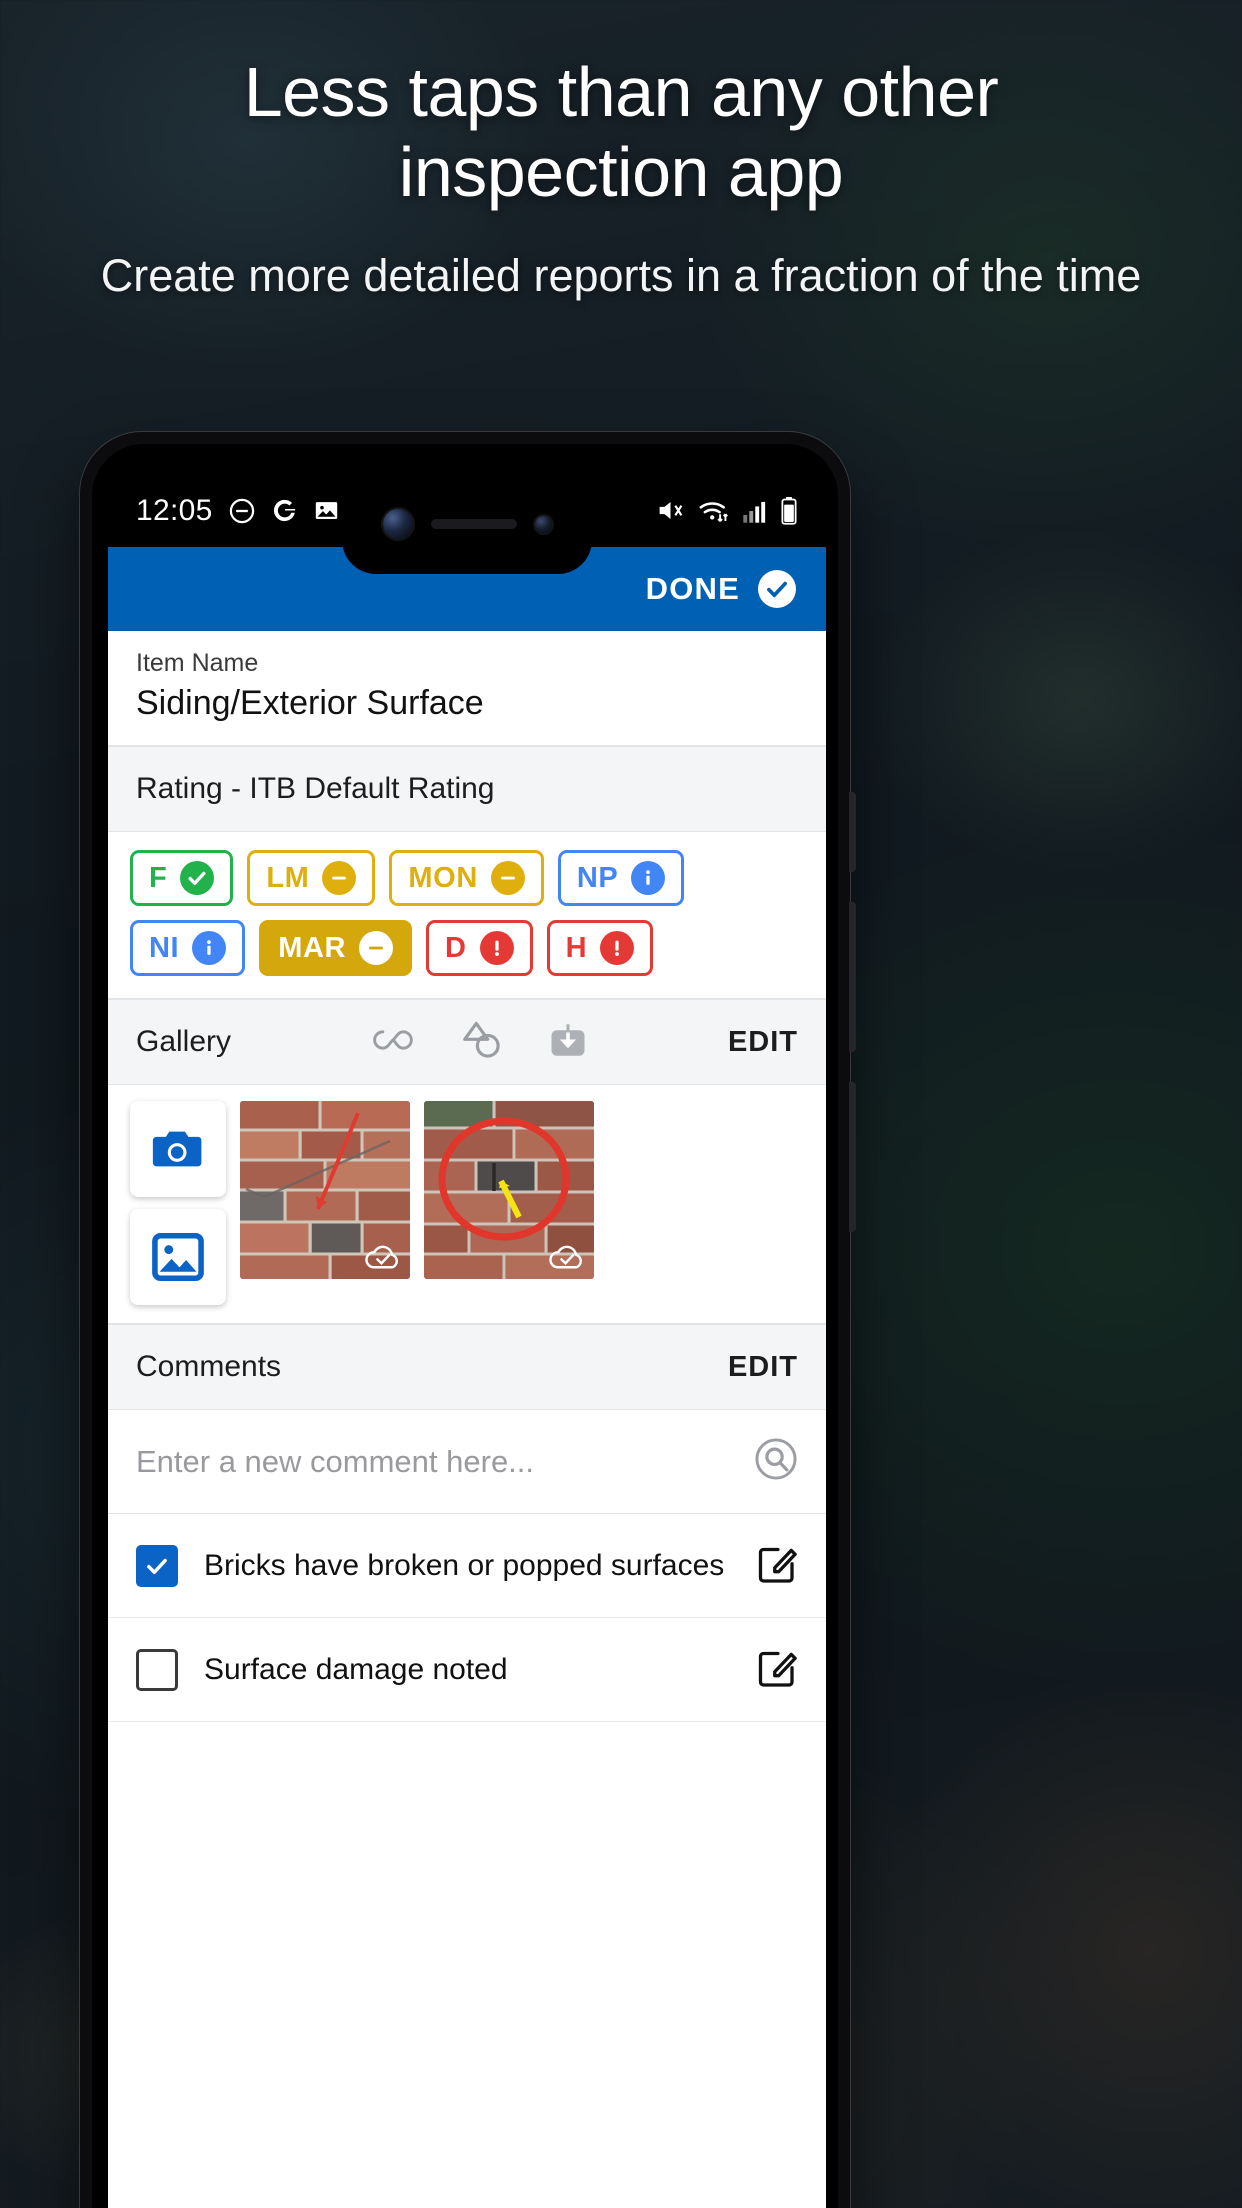  Describe the element at coordinates (443, 877) in the screenshot. I see `rating-chip-label: MON` at that location.